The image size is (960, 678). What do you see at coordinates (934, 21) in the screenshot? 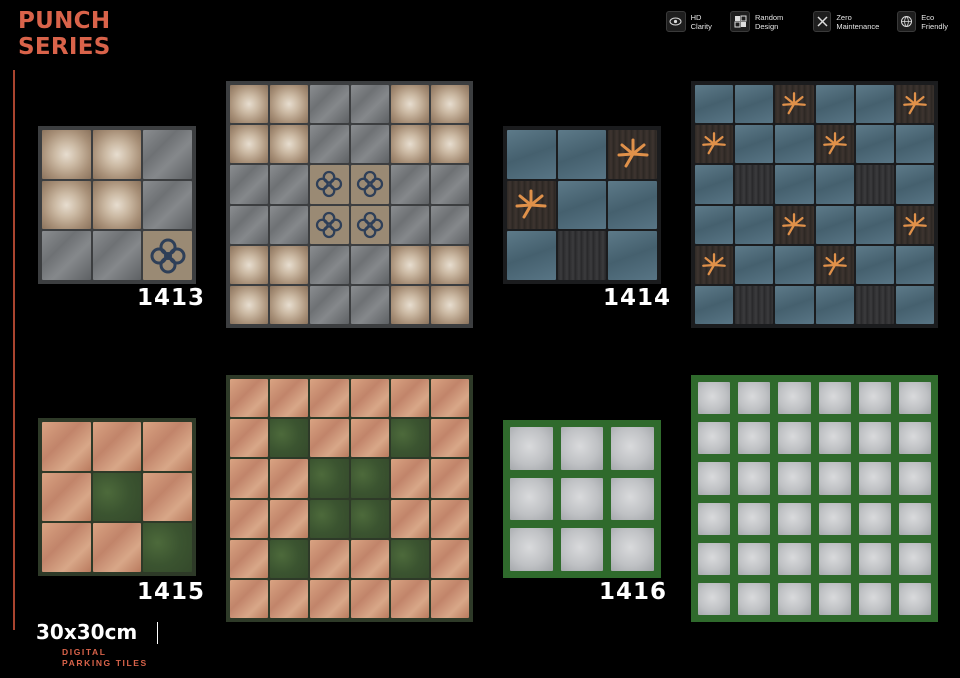
I see `feature-label: Eco Friendly` at bounding box center [934, 21].